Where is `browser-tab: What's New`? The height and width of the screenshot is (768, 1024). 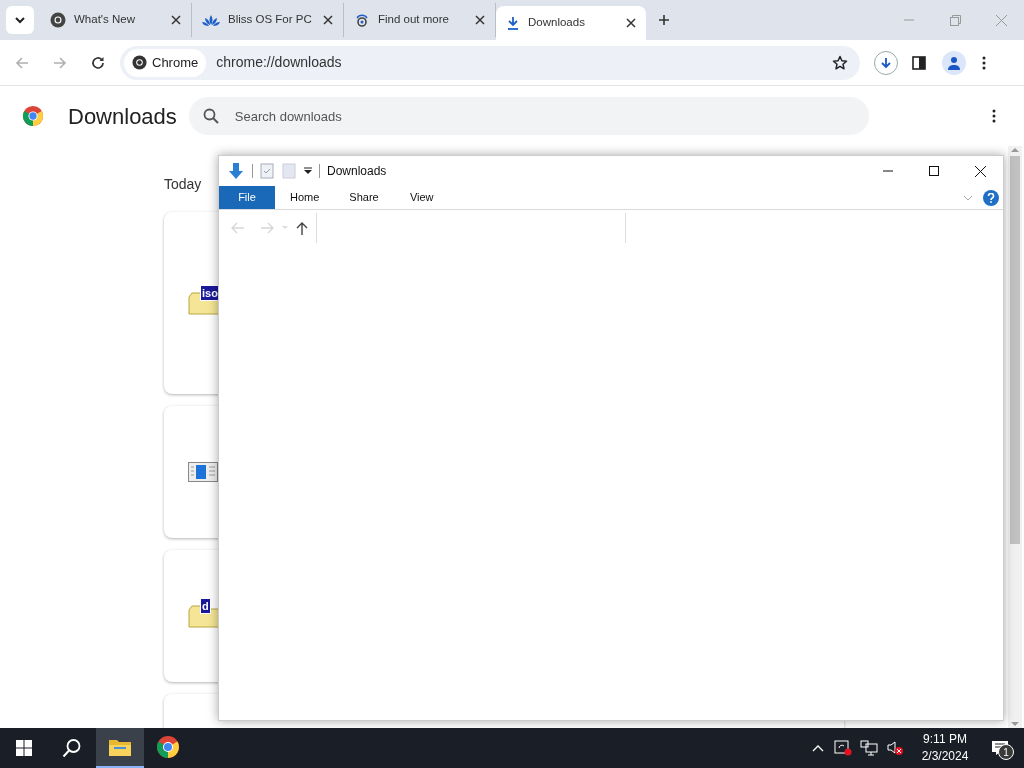
browser-tab: What's New is located at coordinates (116, 20).